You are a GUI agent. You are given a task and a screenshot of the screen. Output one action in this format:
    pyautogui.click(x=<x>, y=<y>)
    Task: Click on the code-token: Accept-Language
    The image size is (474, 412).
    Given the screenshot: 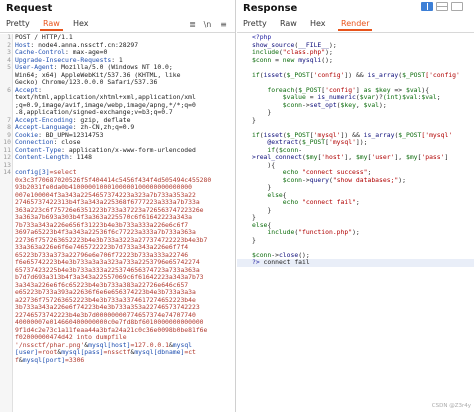 What is the action you would take?
    pyautogui.click(x=44, y=127)
    